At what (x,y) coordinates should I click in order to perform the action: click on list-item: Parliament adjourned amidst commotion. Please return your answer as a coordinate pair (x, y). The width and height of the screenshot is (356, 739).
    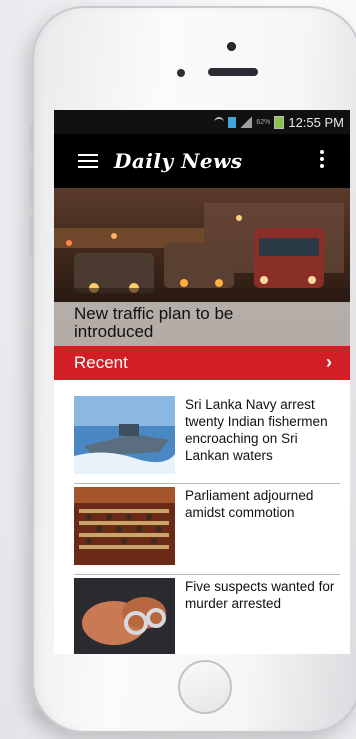
    Looking at the image, I should click on (202, 530).